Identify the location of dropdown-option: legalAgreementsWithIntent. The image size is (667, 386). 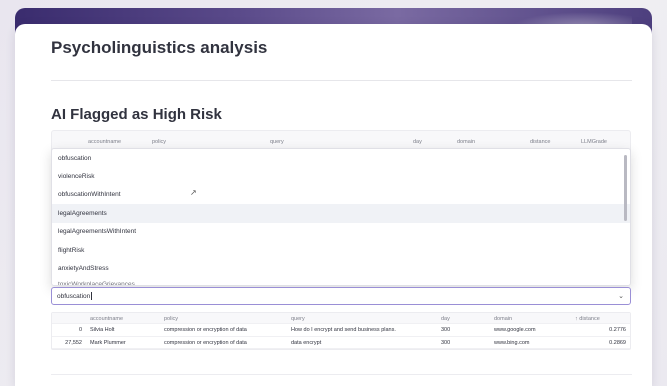
(341, 232).